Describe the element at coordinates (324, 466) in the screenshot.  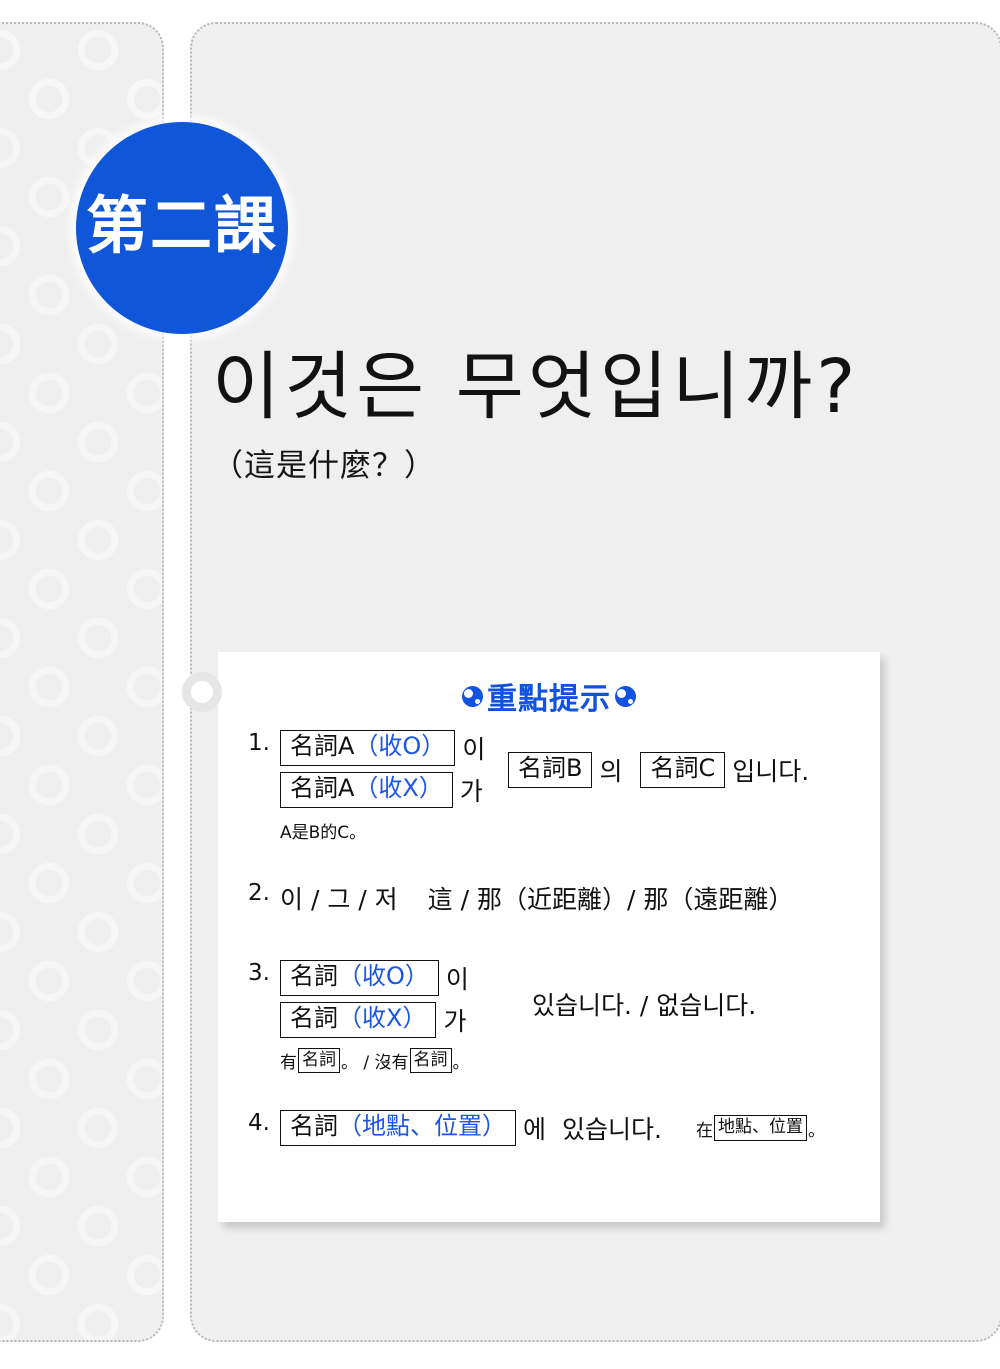
I see `page-title-chinese: （這是什麼？）` at that location.